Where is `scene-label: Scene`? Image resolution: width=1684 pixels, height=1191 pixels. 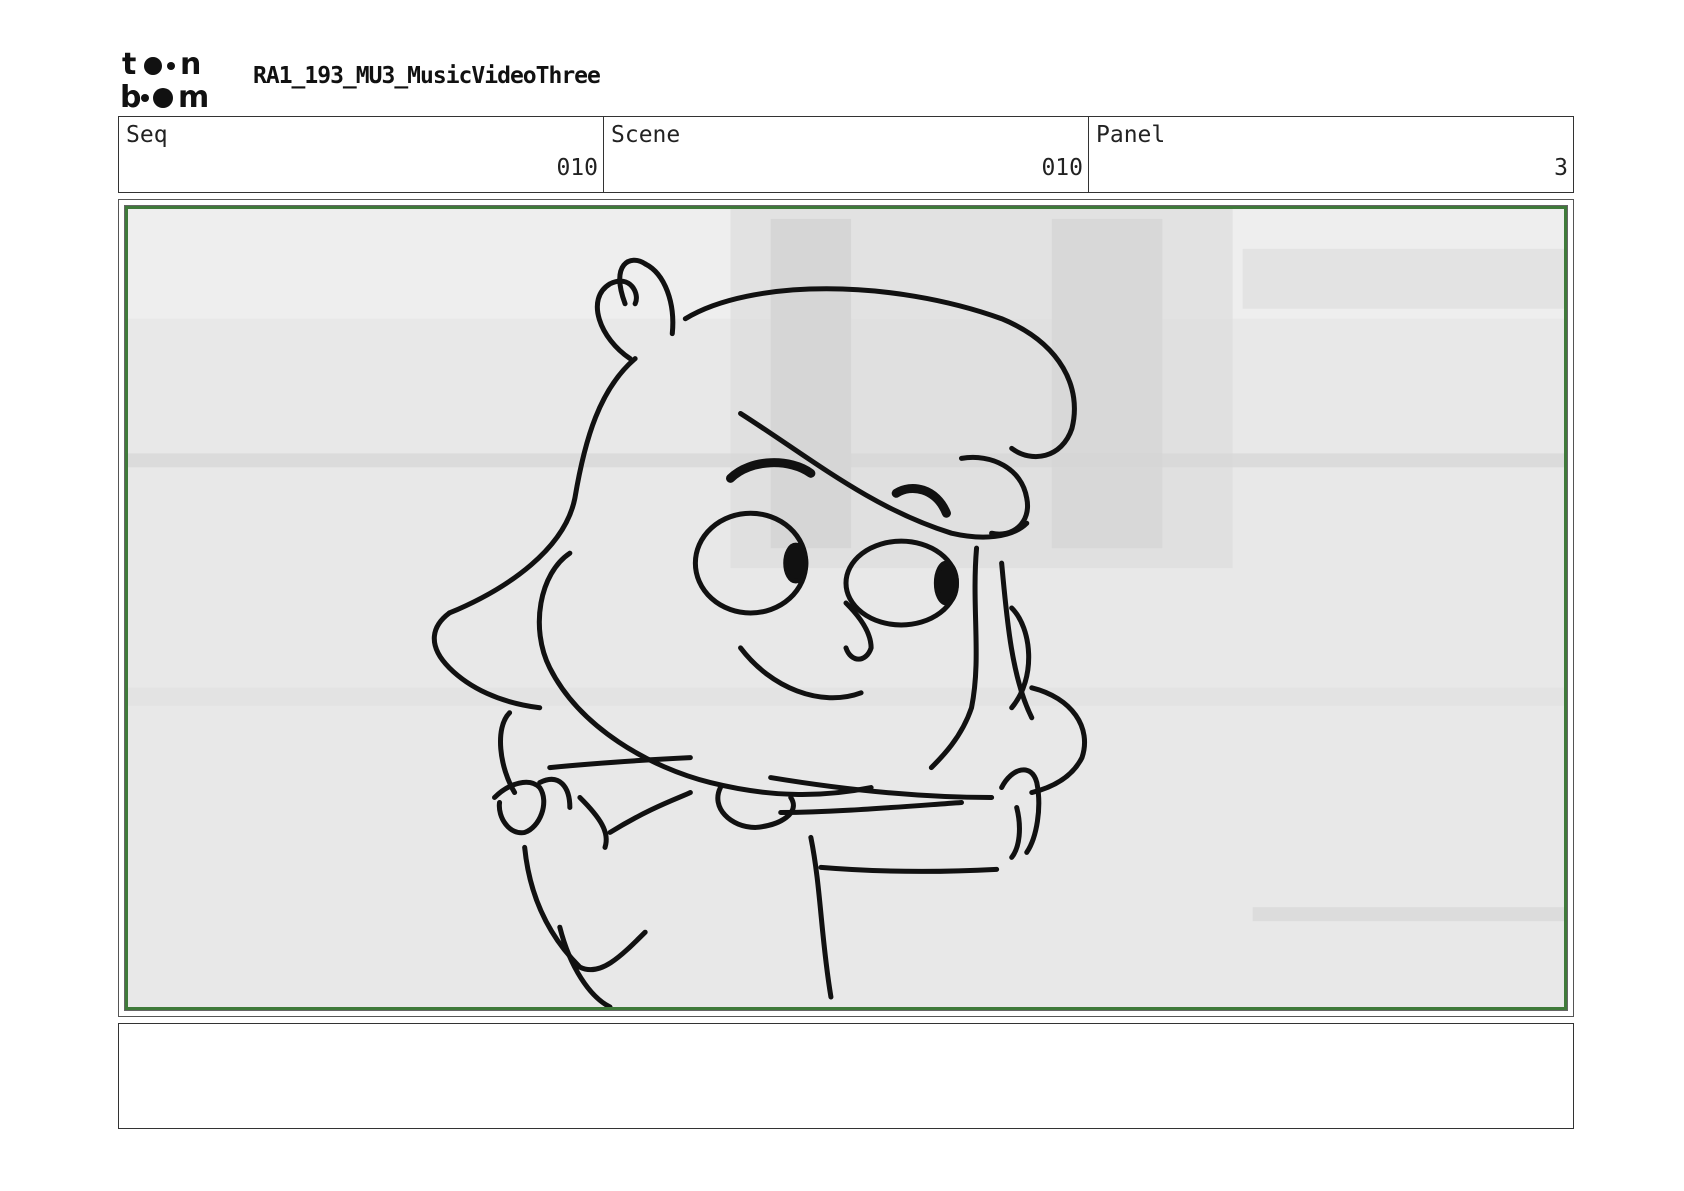
scene-label: Scene is located at coordinates (646, 135).